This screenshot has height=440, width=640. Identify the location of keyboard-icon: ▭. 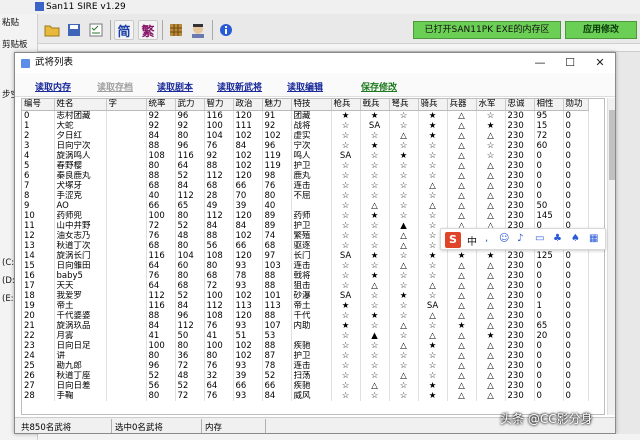
(539, 238).